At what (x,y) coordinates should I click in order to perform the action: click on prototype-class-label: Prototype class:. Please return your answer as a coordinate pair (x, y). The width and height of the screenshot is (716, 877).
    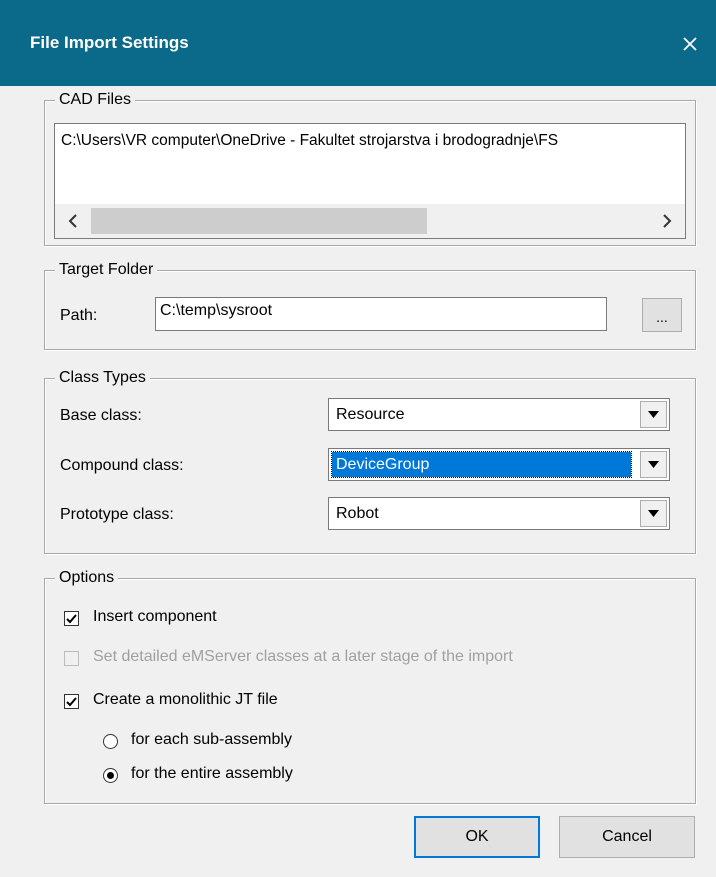
    Looking at the image, I should click on (117, 514).